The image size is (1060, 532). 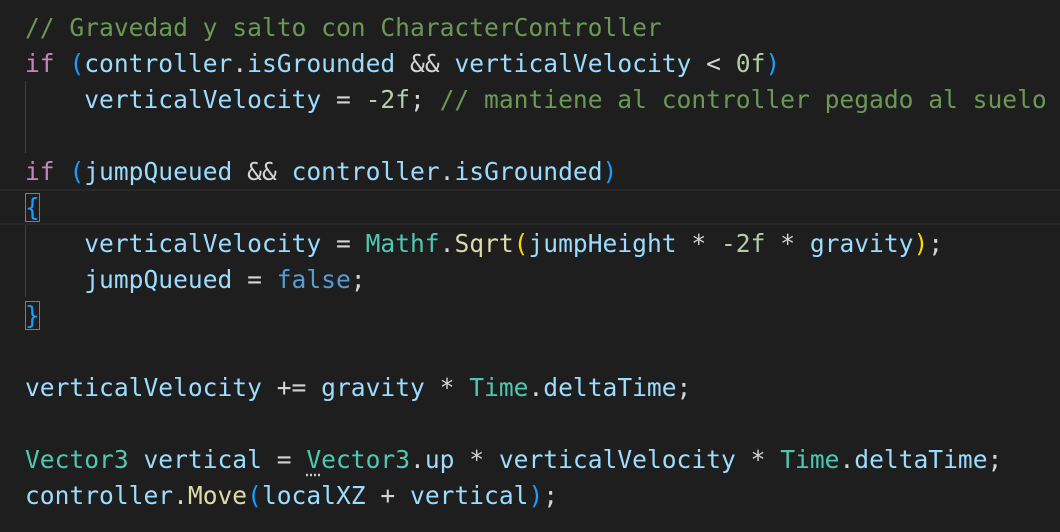 I want to click on code-token: Move, so click(x=217, y=495).